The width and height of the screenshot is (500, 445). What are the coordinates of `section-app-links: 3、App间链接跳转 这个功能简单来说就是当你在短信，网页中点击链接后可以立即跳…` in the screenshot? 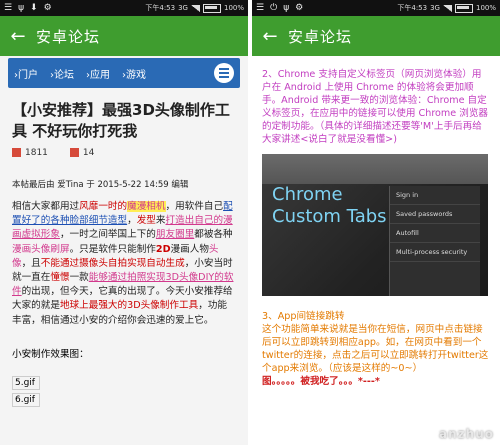 It's located at (376, 349).